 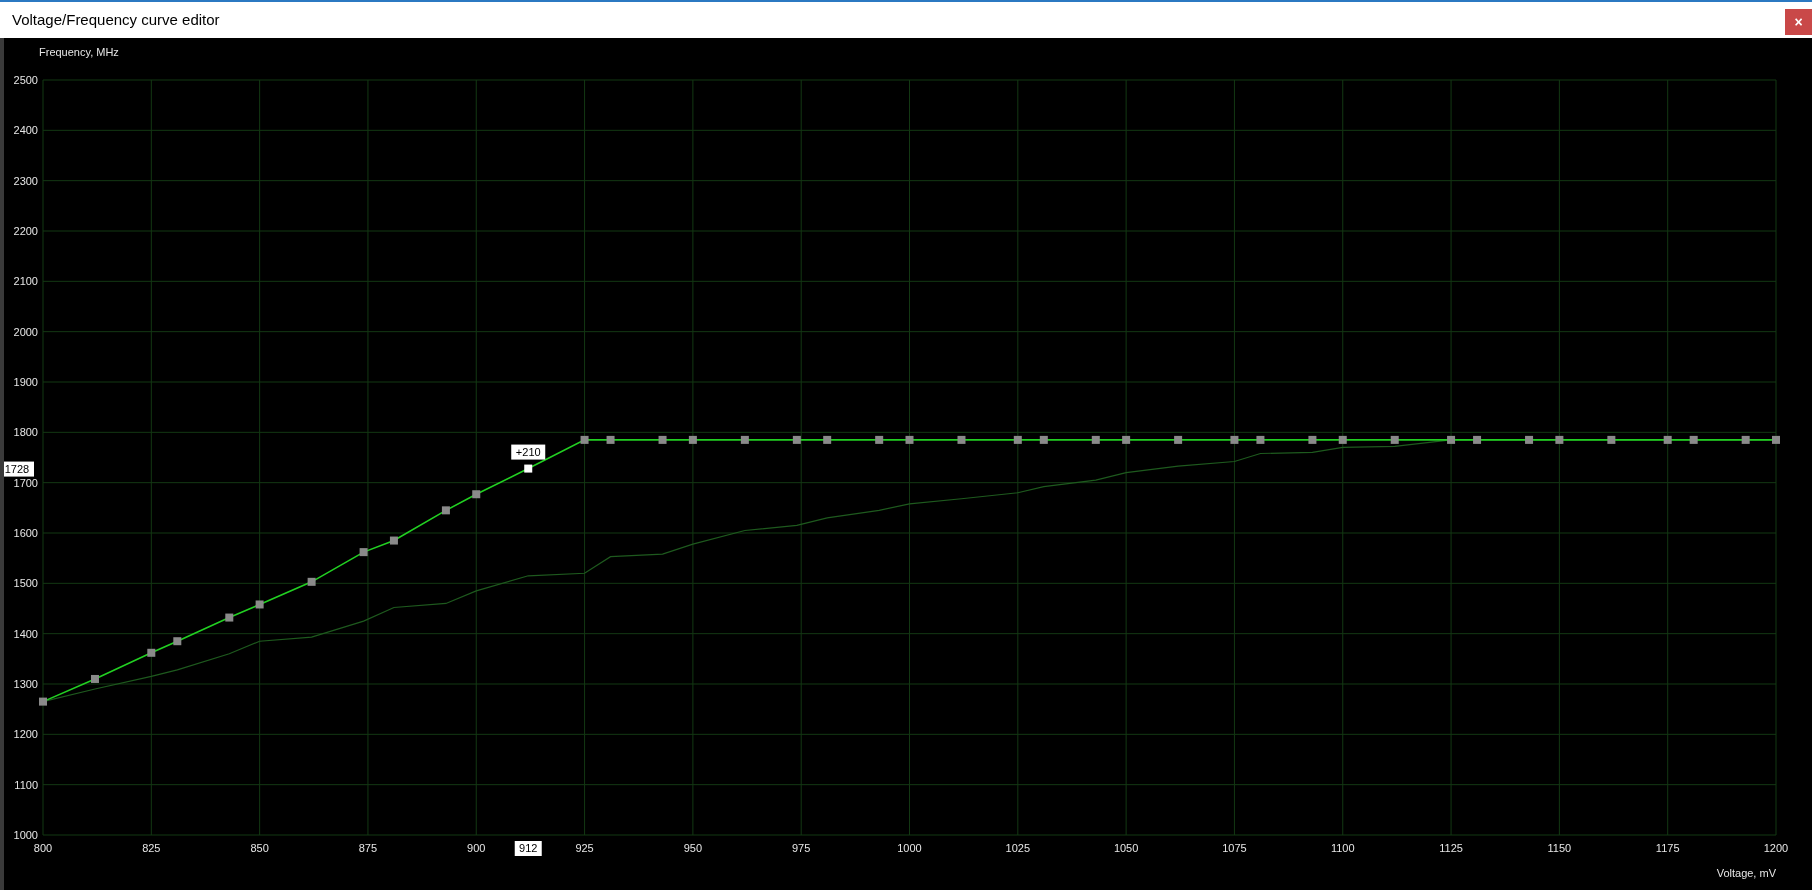 I want to click on window-title: Voltage/Frequency curve editor, so click(x=116, y=19).